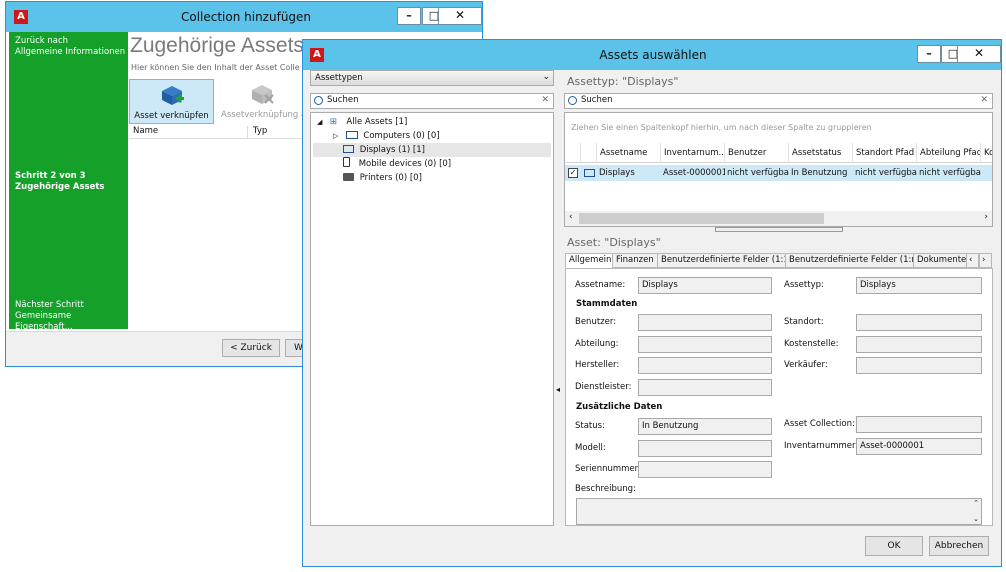 This screenshot has width=1006, height=572. What do you see at coordinates (894, 546) in the screenshot?
I see `ok-button: OK` at bounding box center [894, 546].